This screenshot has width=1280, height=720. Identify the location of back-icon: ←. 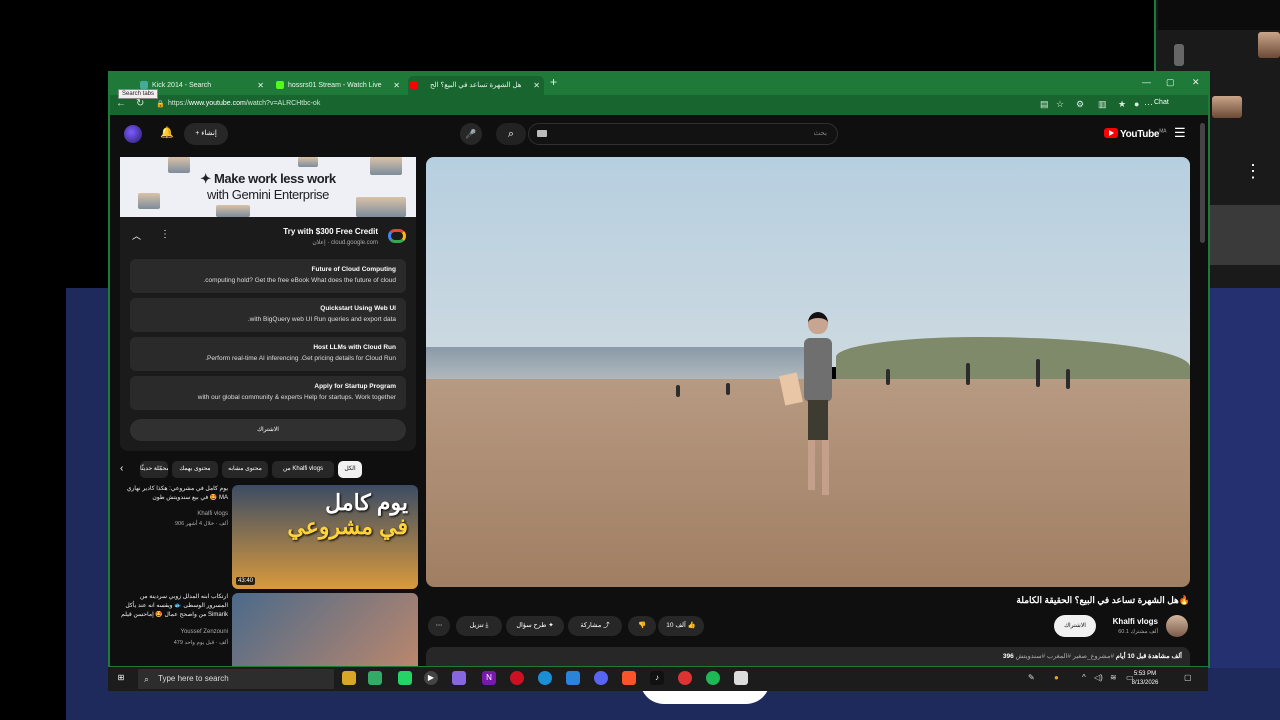
(121, 103).